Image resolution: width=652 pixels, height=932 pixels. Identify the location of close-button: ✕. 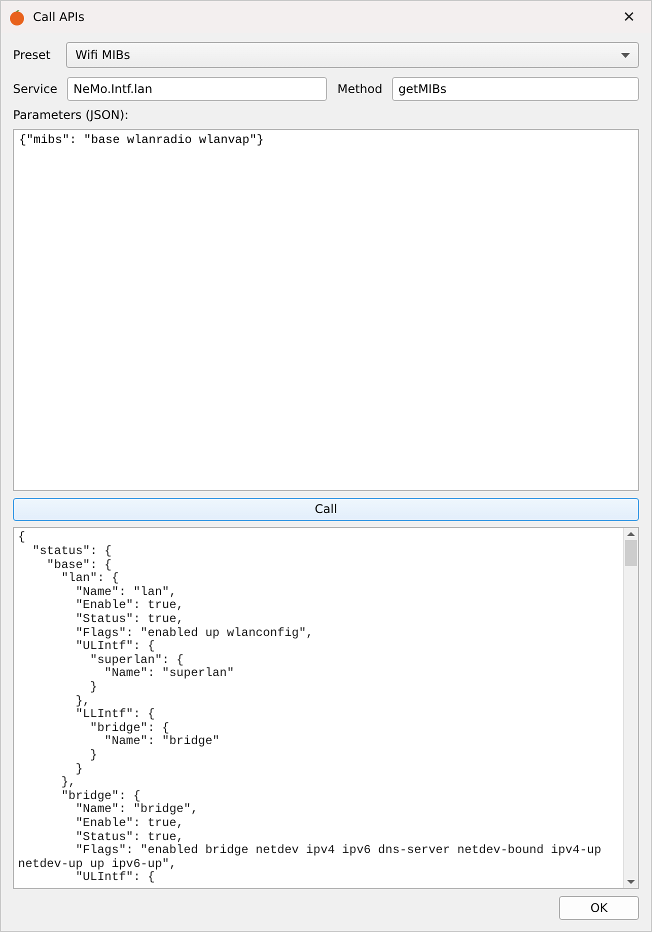
(629, 17).